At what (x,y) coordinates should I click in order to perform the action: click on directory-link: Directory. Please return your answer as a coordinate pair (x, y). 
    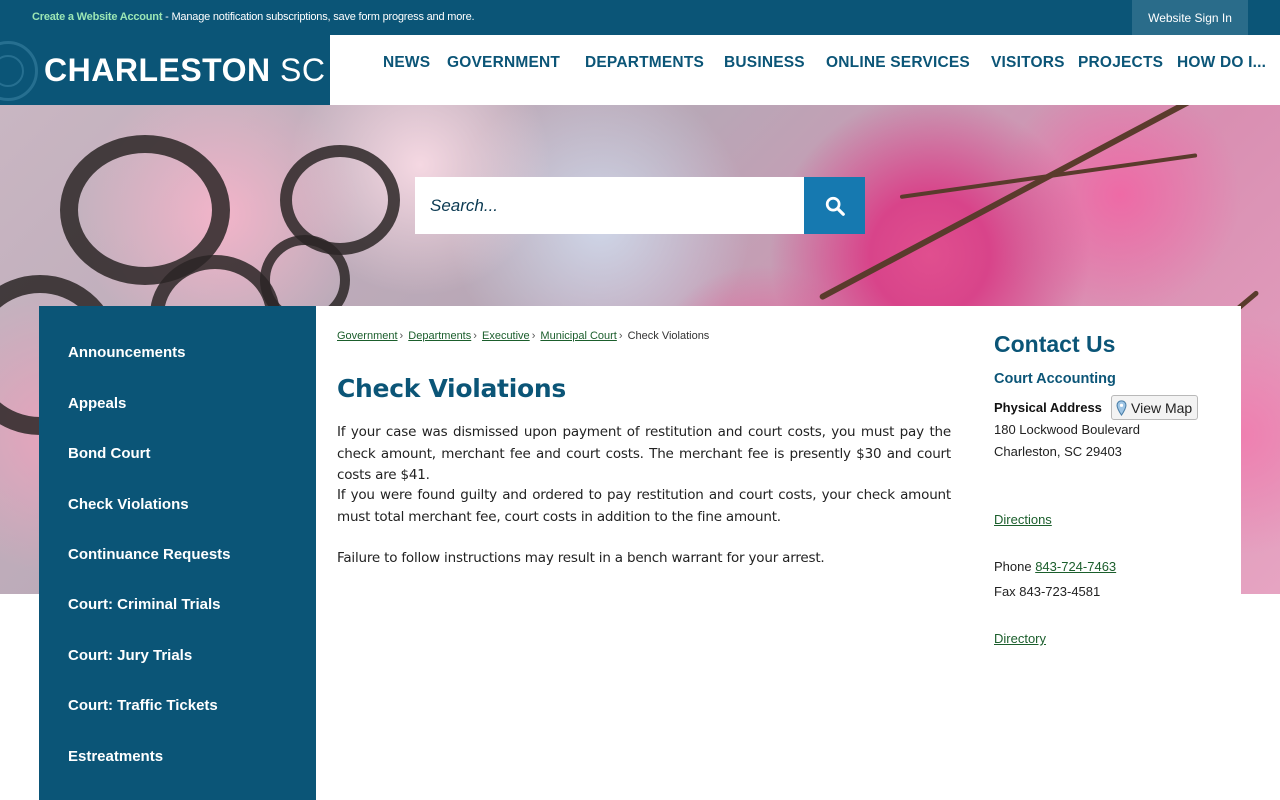
    Looking at the image, I should click on (1020, 638).